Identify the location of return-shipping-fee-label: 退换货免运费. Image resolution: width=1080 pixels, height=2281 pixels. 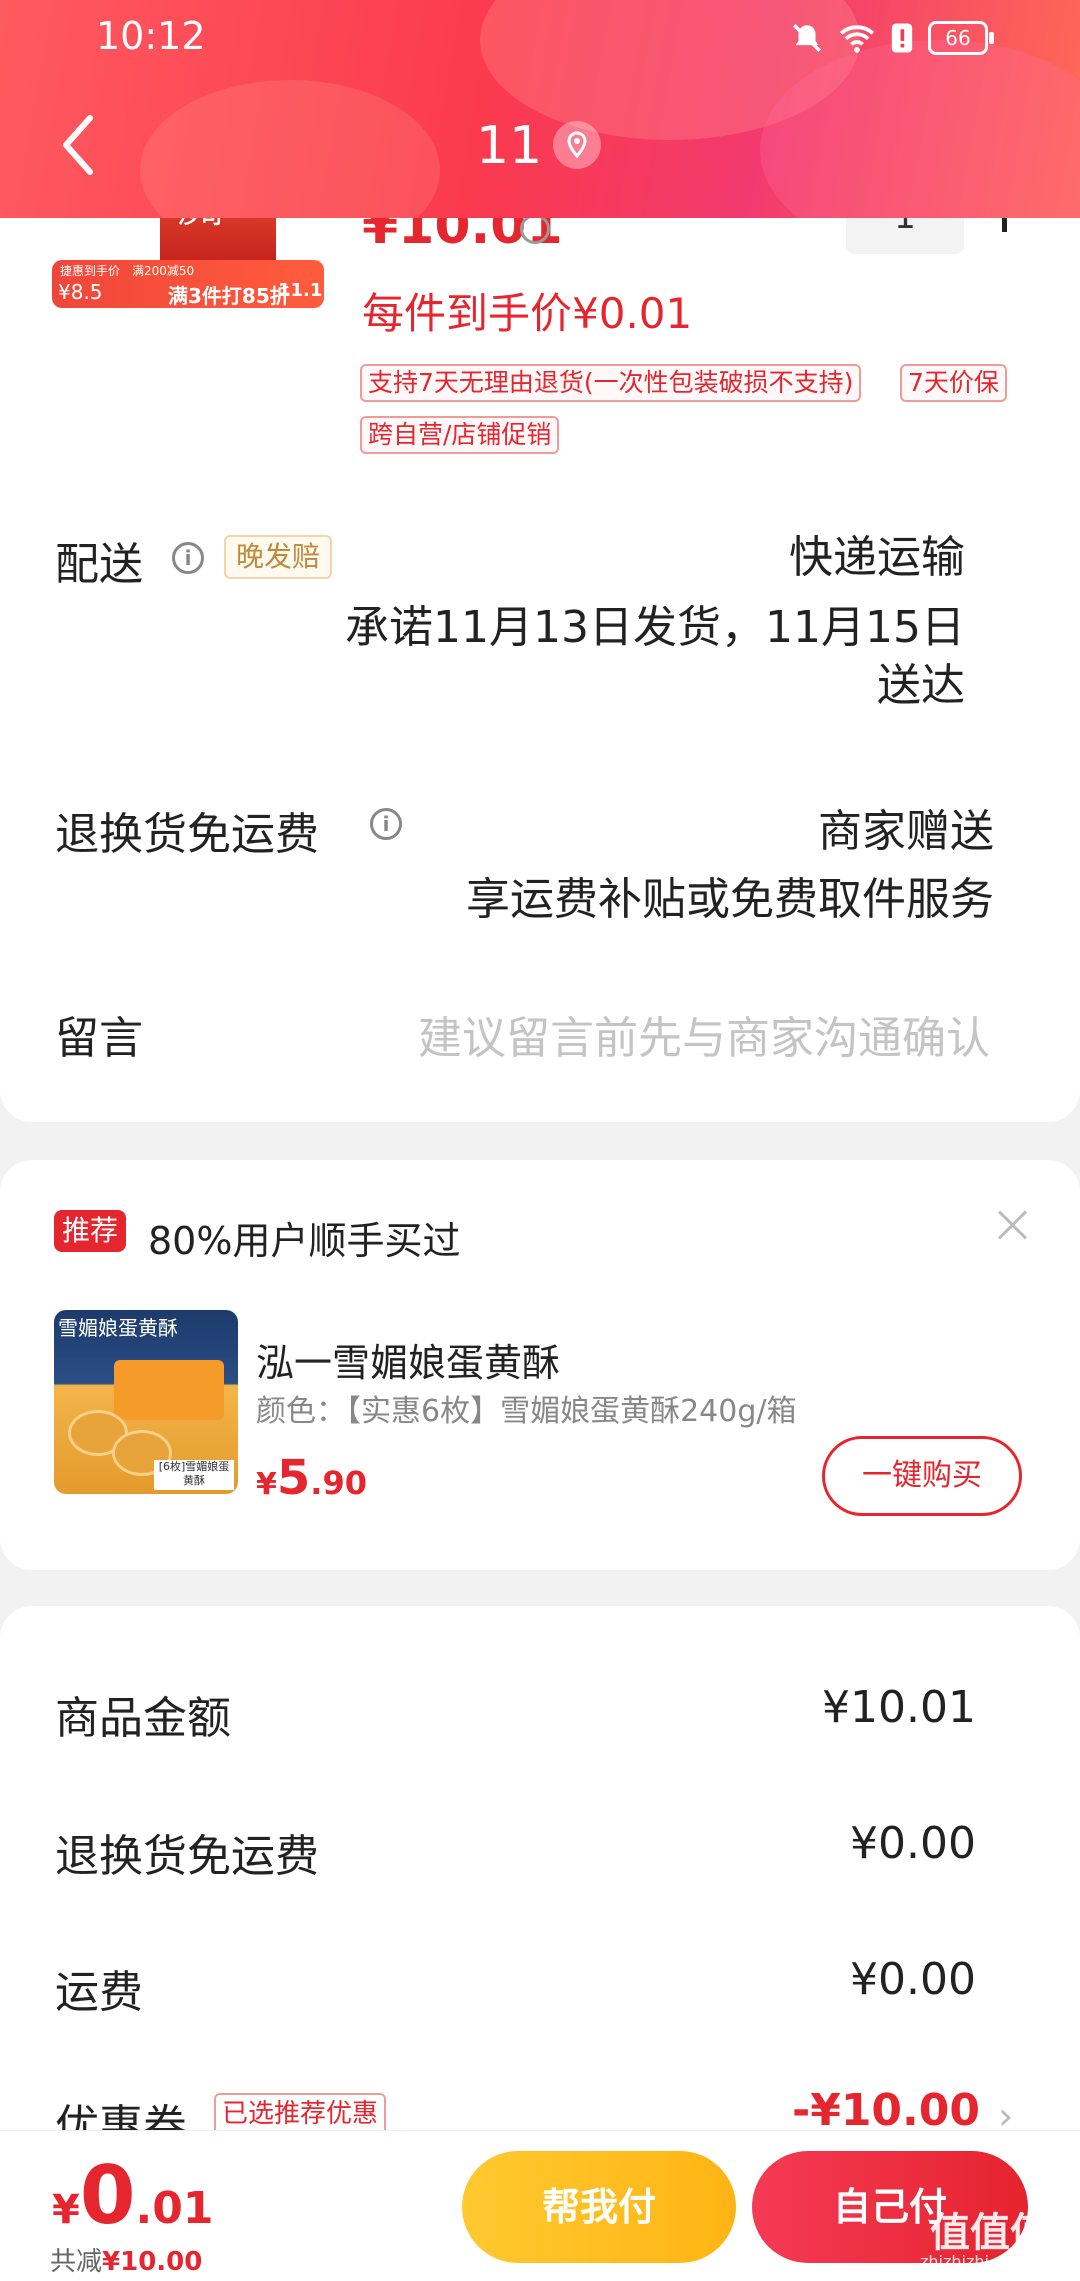
(187, 1856).